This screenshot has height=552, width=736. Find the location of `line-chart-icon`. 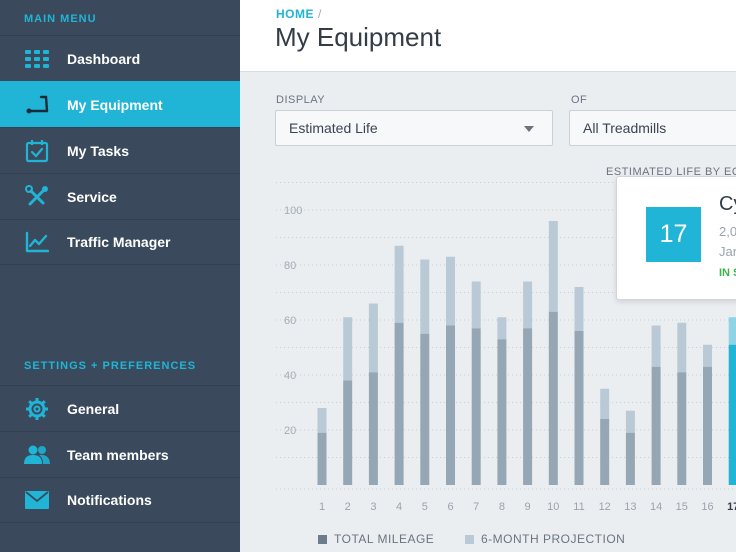

line-chart-icon is located at coordinates (37, 242).